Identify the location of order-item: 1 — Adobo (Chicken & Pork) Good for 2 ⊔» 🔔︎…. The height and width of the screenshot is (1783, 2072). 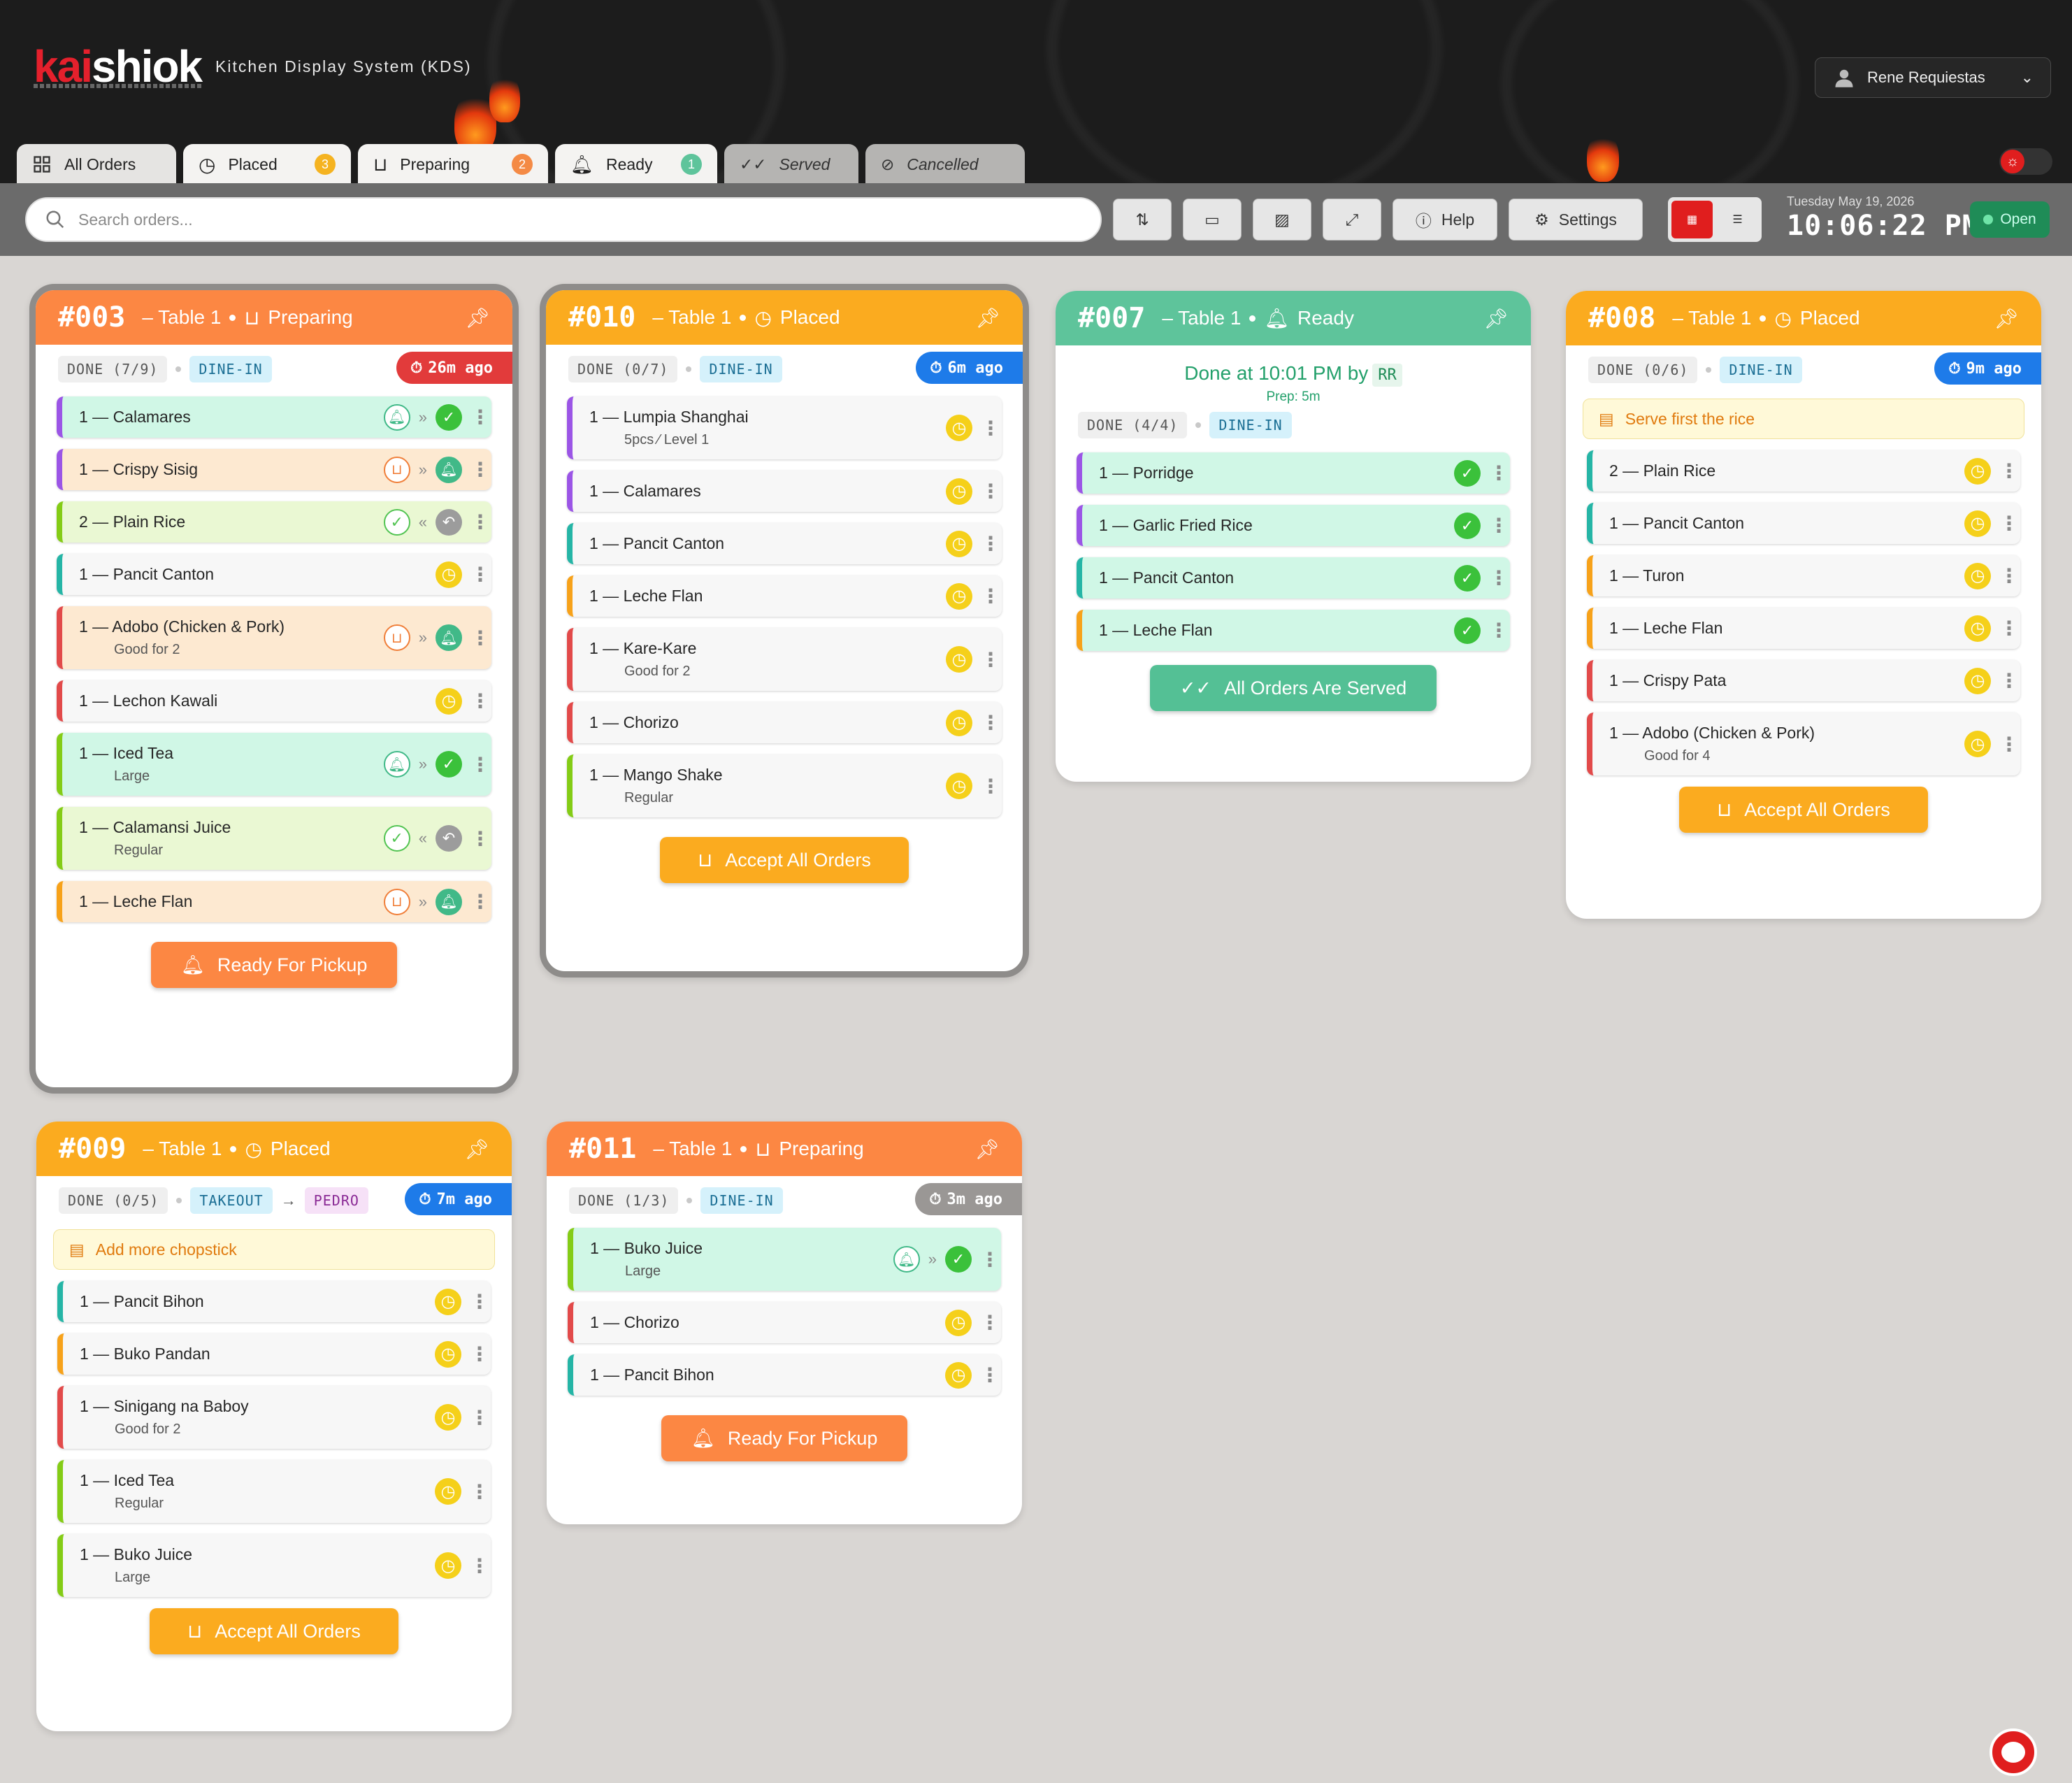
(274, 637).